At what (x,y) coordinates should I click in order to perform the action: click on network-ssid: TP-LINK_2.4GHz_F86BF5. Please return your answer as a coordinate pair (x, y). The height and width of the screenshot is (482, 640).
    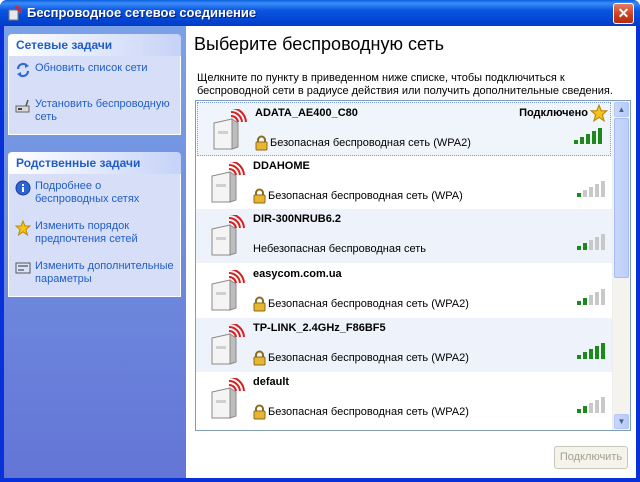
    Looking at the image, I should click on (319, 328).